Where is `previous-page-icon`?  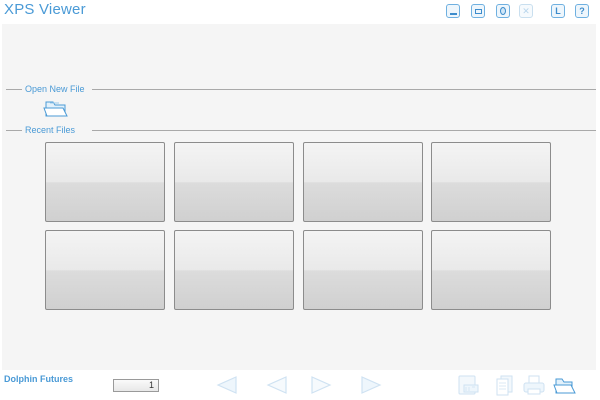 previous-page-icon is located at coordinates (276, 385).